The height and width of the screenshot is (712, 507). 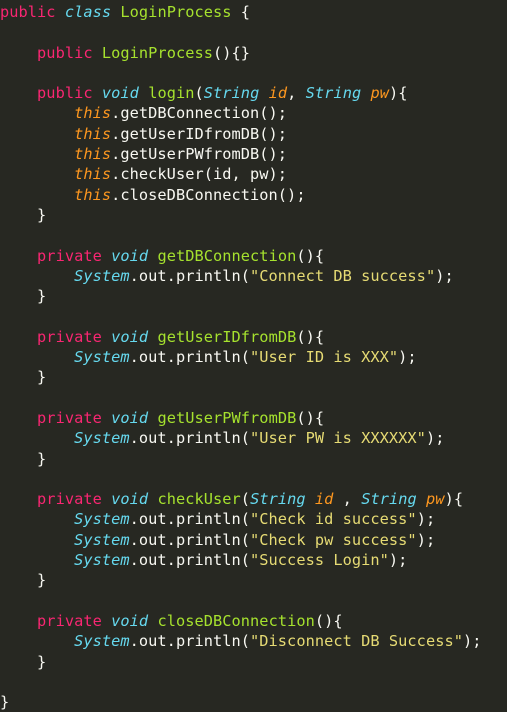 What do you see at coordinates (199, 133) in the screenshot?
I see `code-token: .getUserIDfromDB();` at bounding box center [199, 133].